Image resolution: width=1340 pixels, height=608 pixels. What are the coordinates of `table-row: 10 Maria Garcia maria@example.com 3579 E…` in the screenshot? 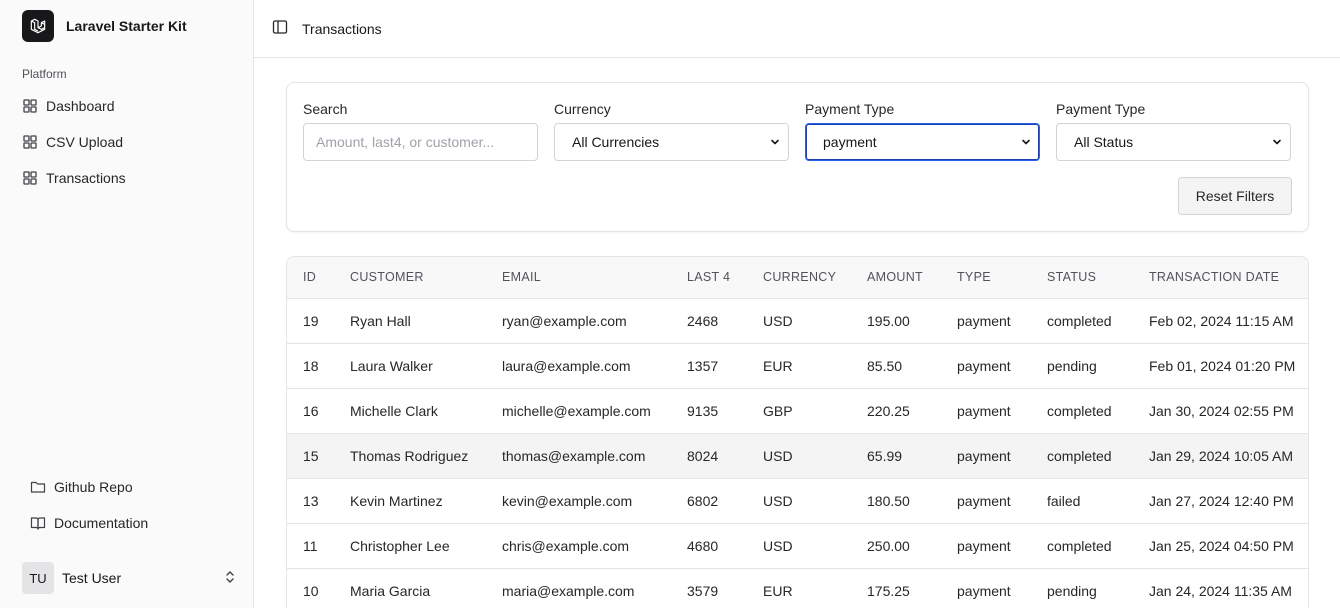 It's located at (797, 588).